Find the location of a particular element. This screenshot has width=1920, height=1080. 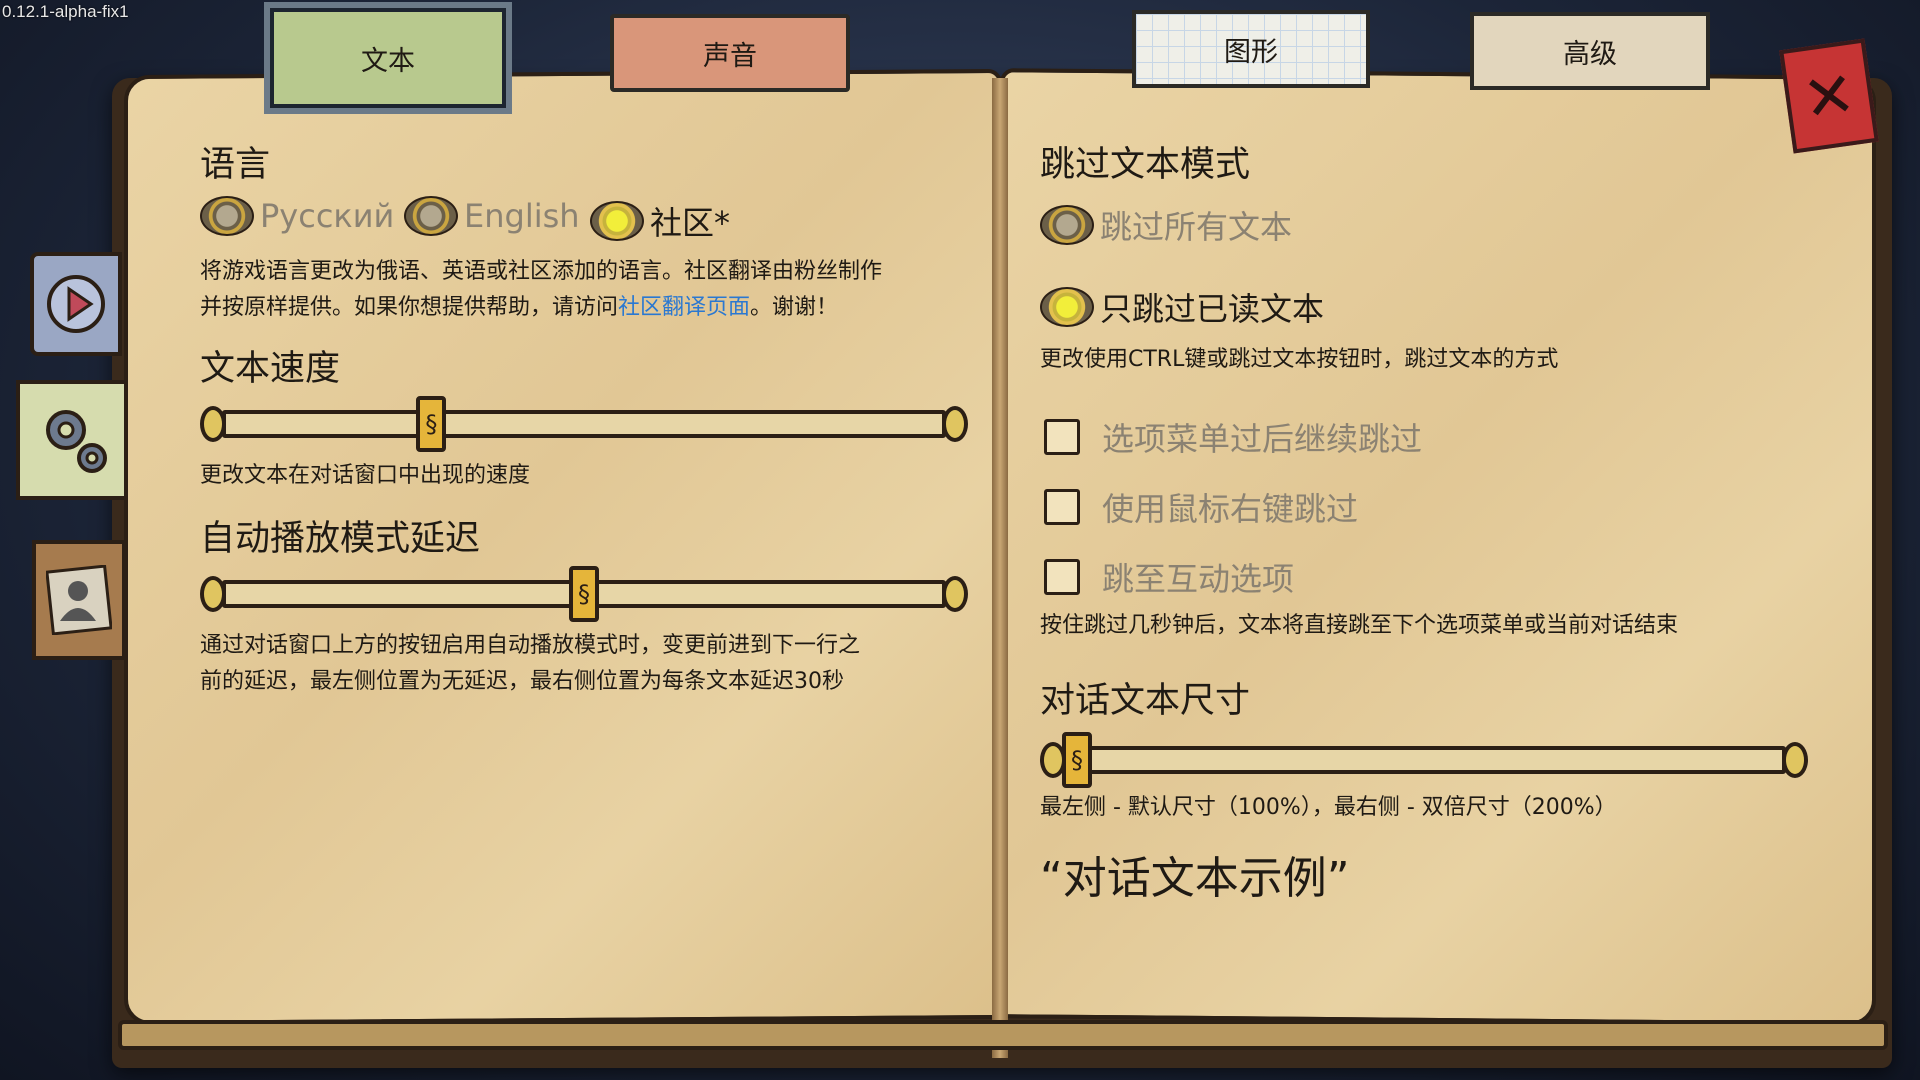

checkbox-label: 使用鼠标右键跳过 is located at coordinates (1230, 509).